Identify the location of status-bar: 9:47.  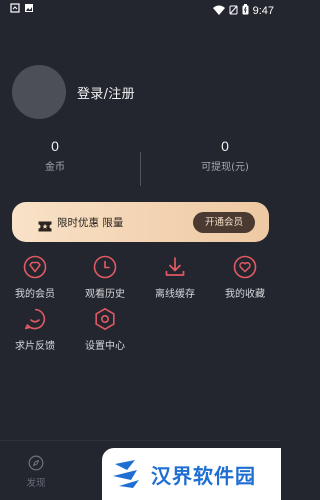
(140, 11).